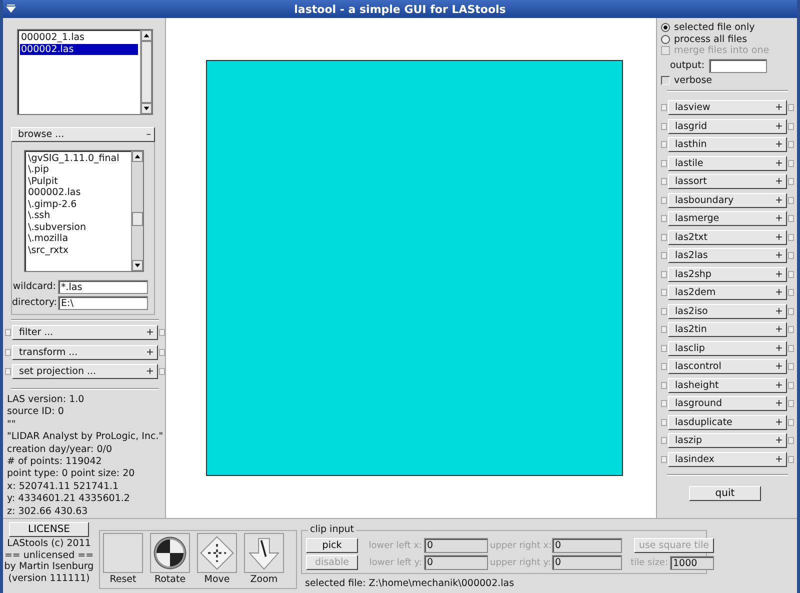 The height and width of the screenshot is (593, 800). I want to click on info-line: source ID: 0, so click(36, 412).